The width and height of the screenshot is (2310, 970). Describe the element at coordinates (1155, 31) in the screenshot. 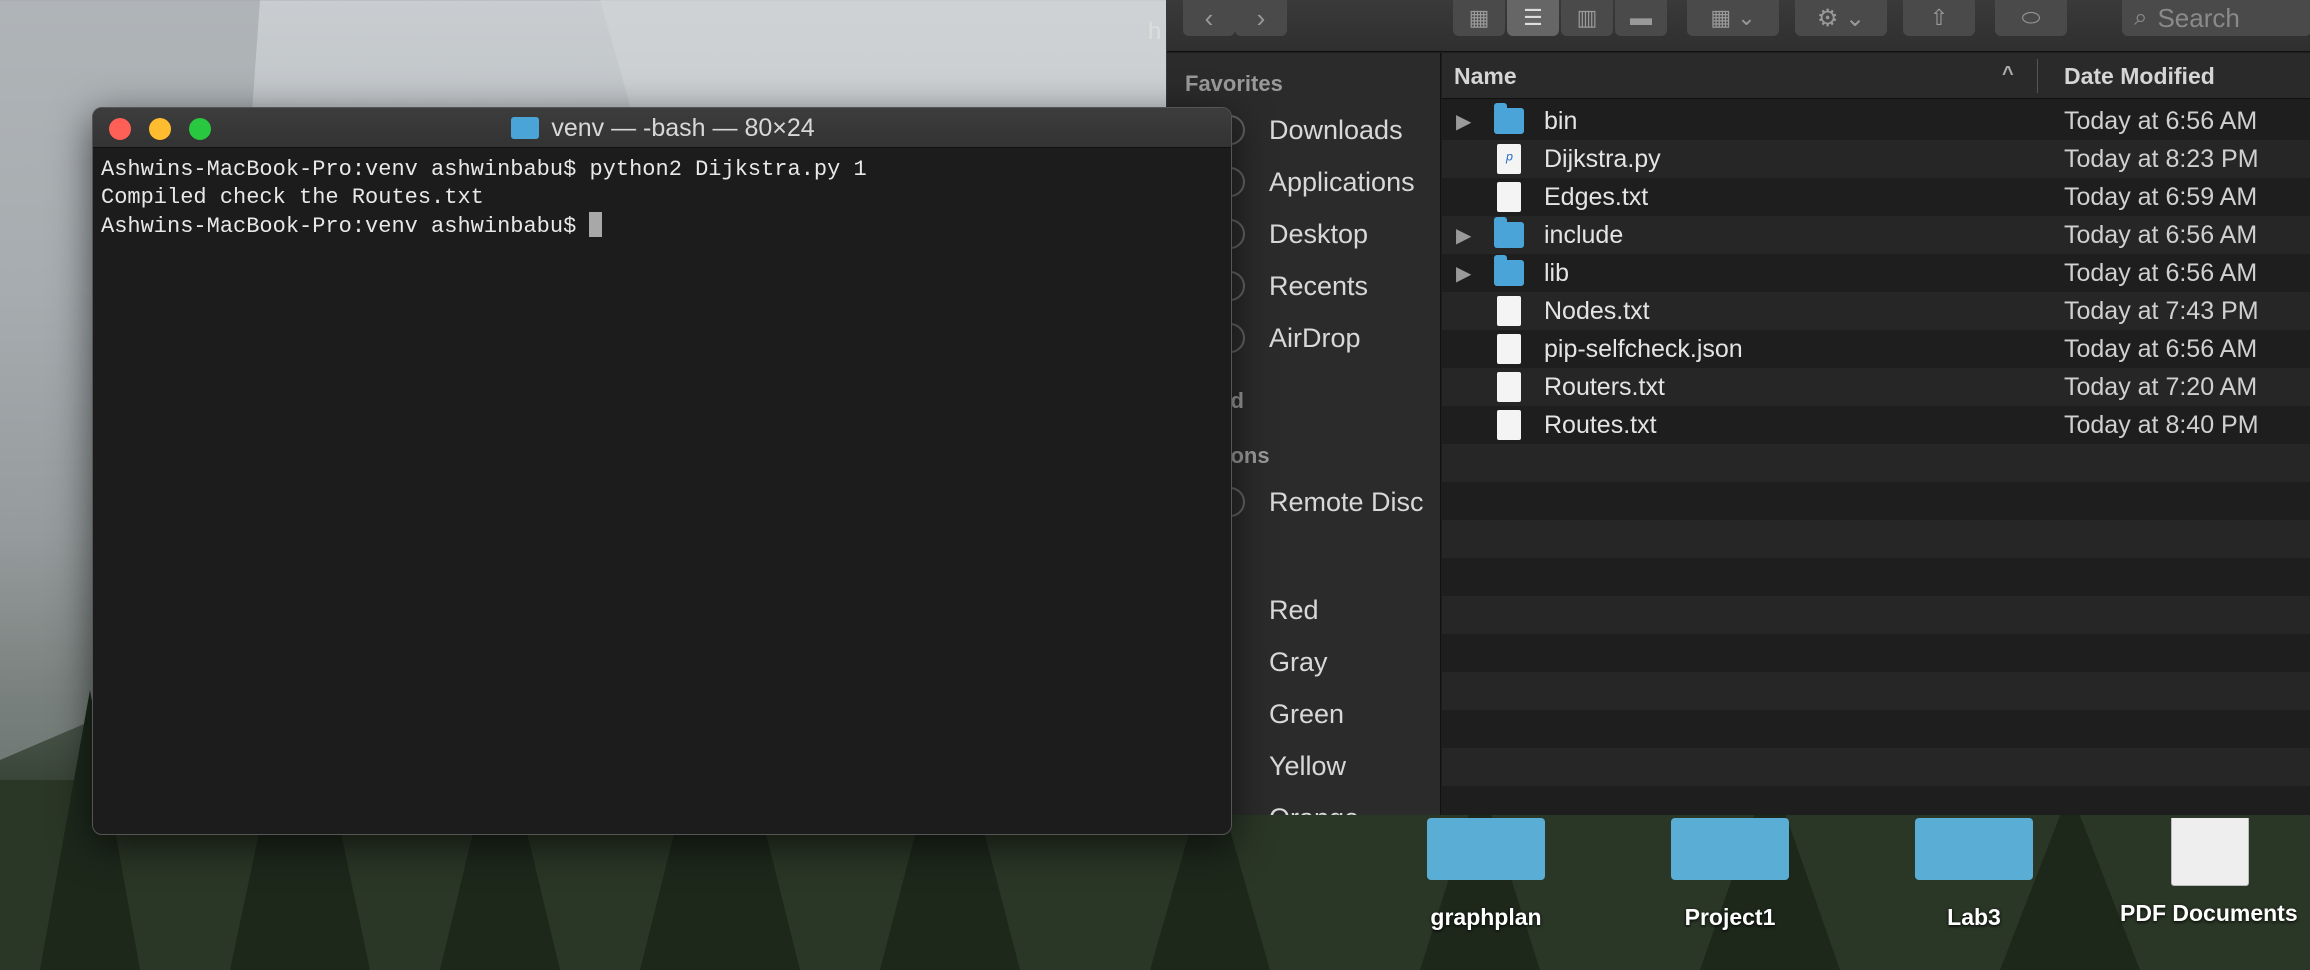

I see `background-window-fragment: h` at that location.